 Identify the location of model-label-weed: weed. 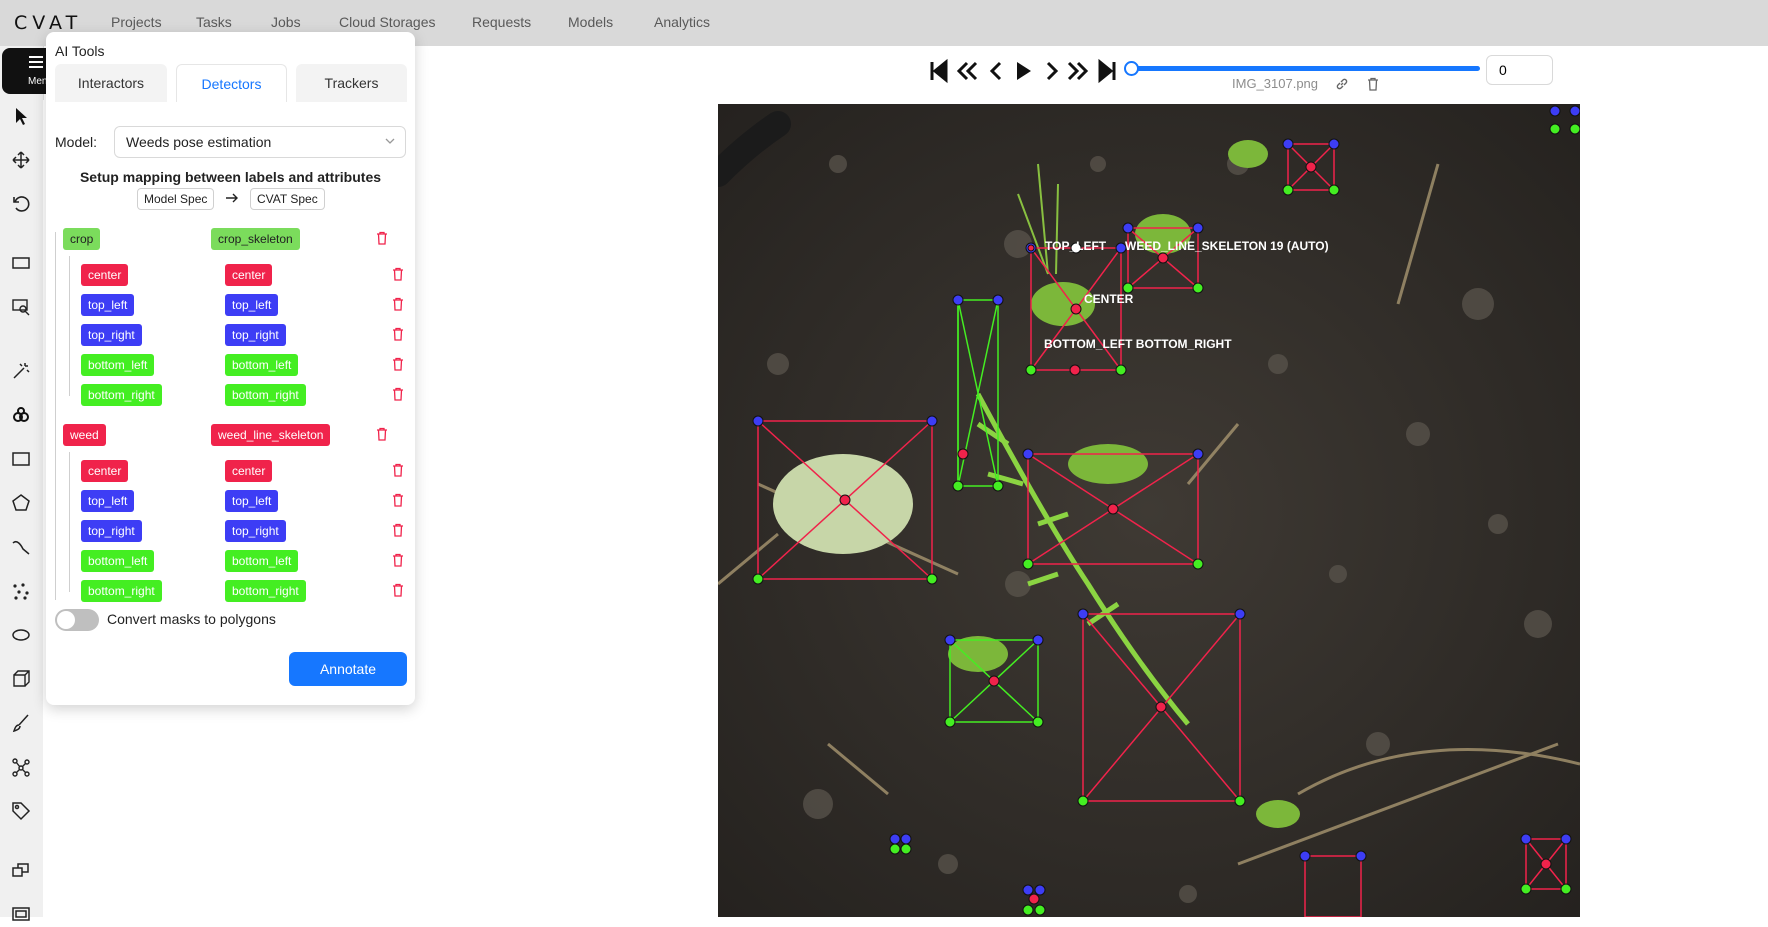
(84, 435).